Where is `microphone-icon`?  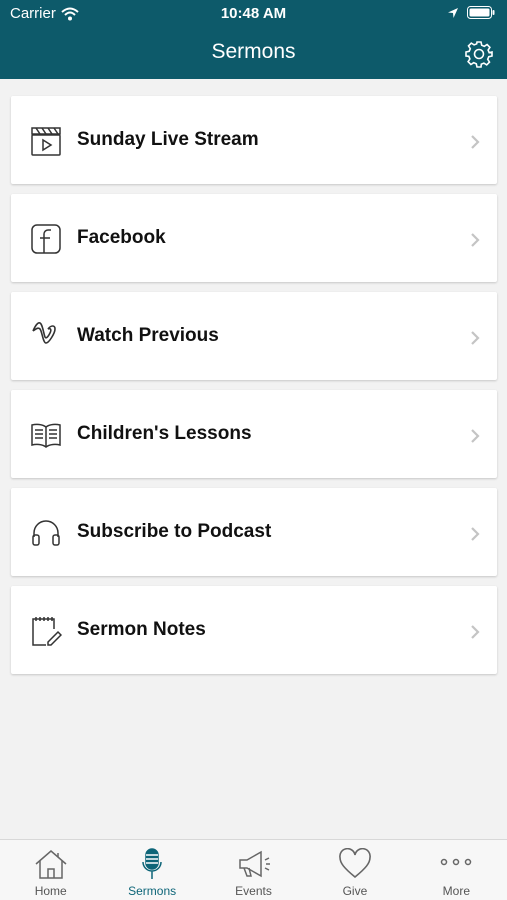
microphone-icon is located at coordinates (152, 863).